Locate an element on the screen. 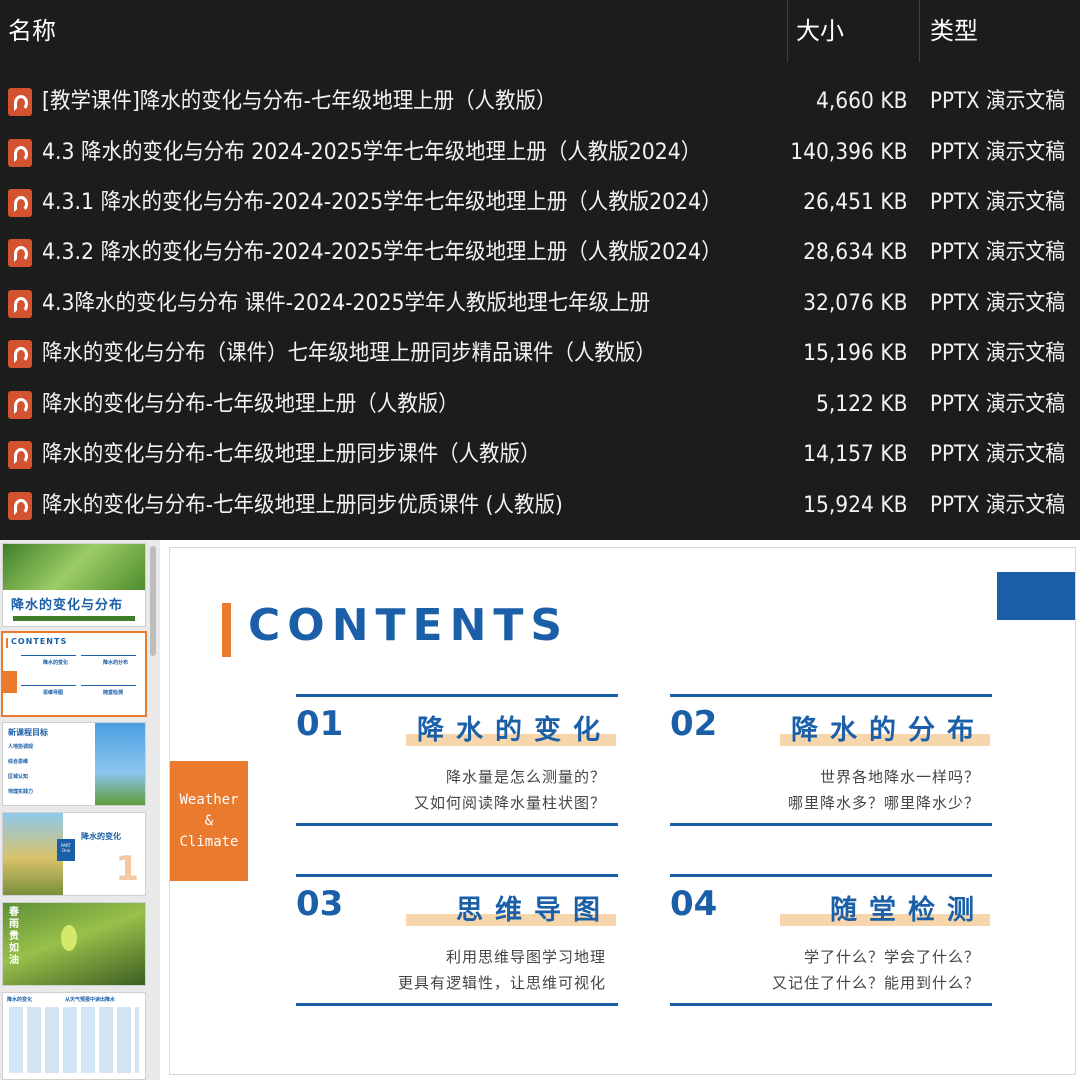 This screenshot has height=1080, width=1080. sort-arrow-icon: ˇ is located at coordinates (388, 7).